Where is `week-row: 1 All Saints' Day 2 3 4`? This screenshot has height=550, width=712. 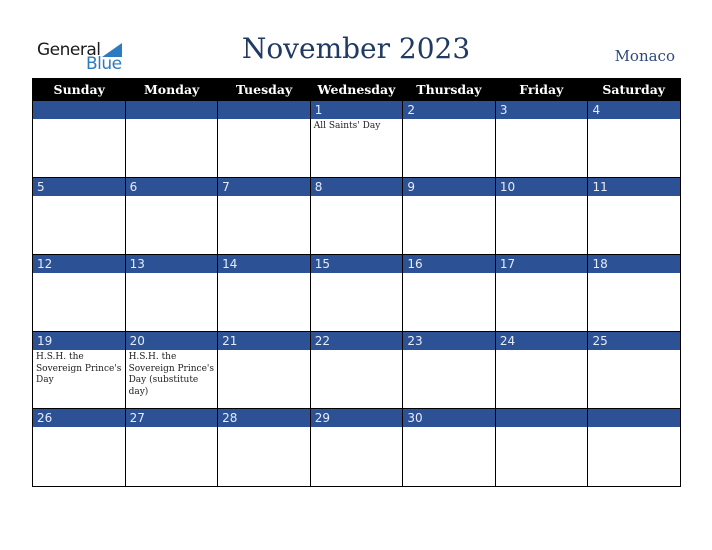 week-row: 1 All Saints' Day 2 3 4 is located at coordinates (357, 139).